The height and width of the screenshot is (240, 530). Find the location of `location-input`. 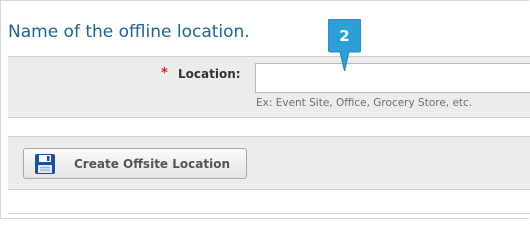

location-input is located at coordinates (392, 78).